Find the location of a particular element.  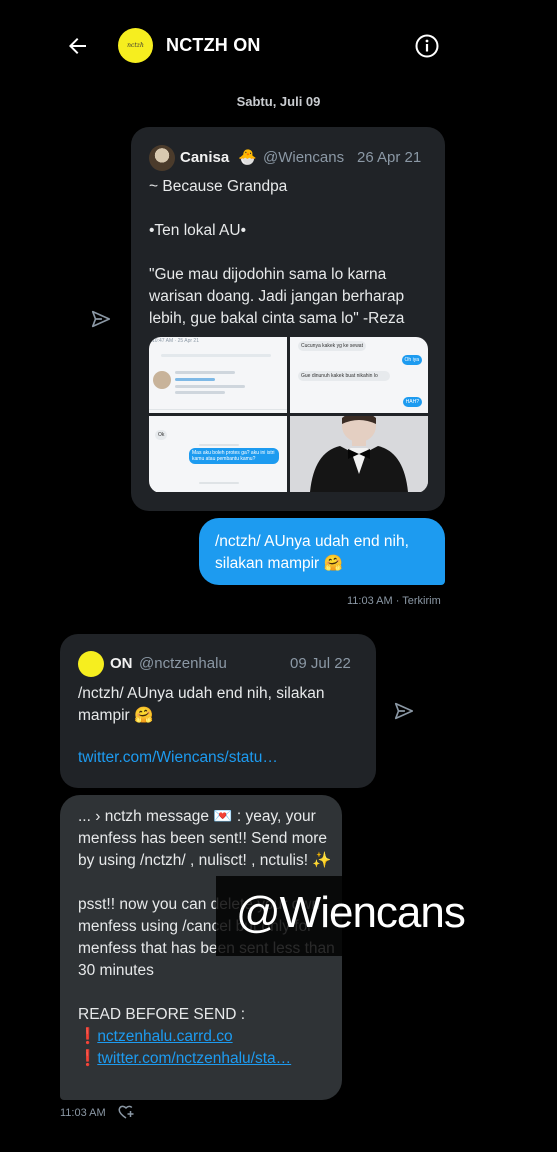

image-text: Cucunya kakek yg ke sewat is located at coordinates (332, 346).